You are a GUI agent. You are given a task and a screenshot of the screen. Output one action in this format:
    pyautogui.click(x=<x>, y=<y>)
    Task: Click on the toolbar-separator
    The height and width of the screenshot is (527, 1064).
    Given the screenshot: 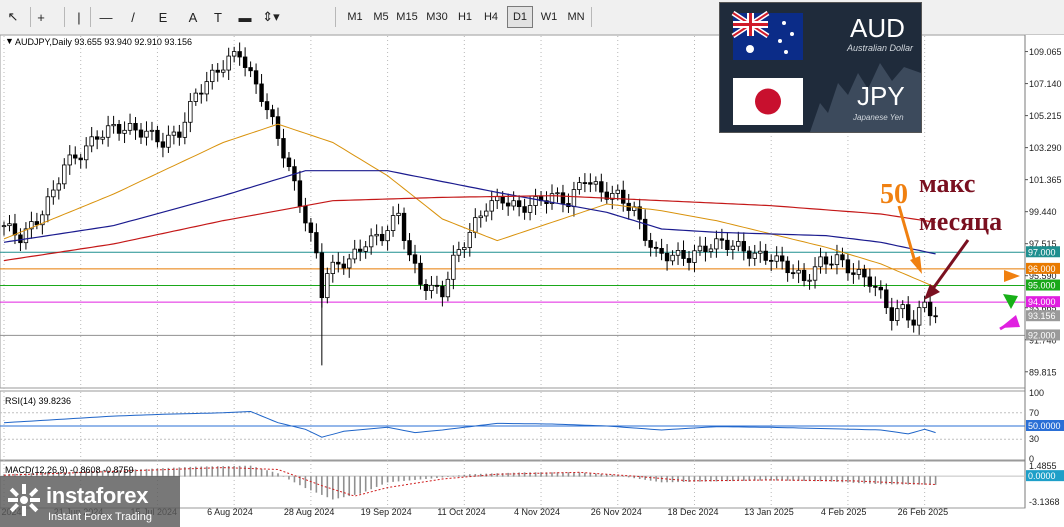 What is the action you would take?
    pyautogui.click(x=335, y=17)
    